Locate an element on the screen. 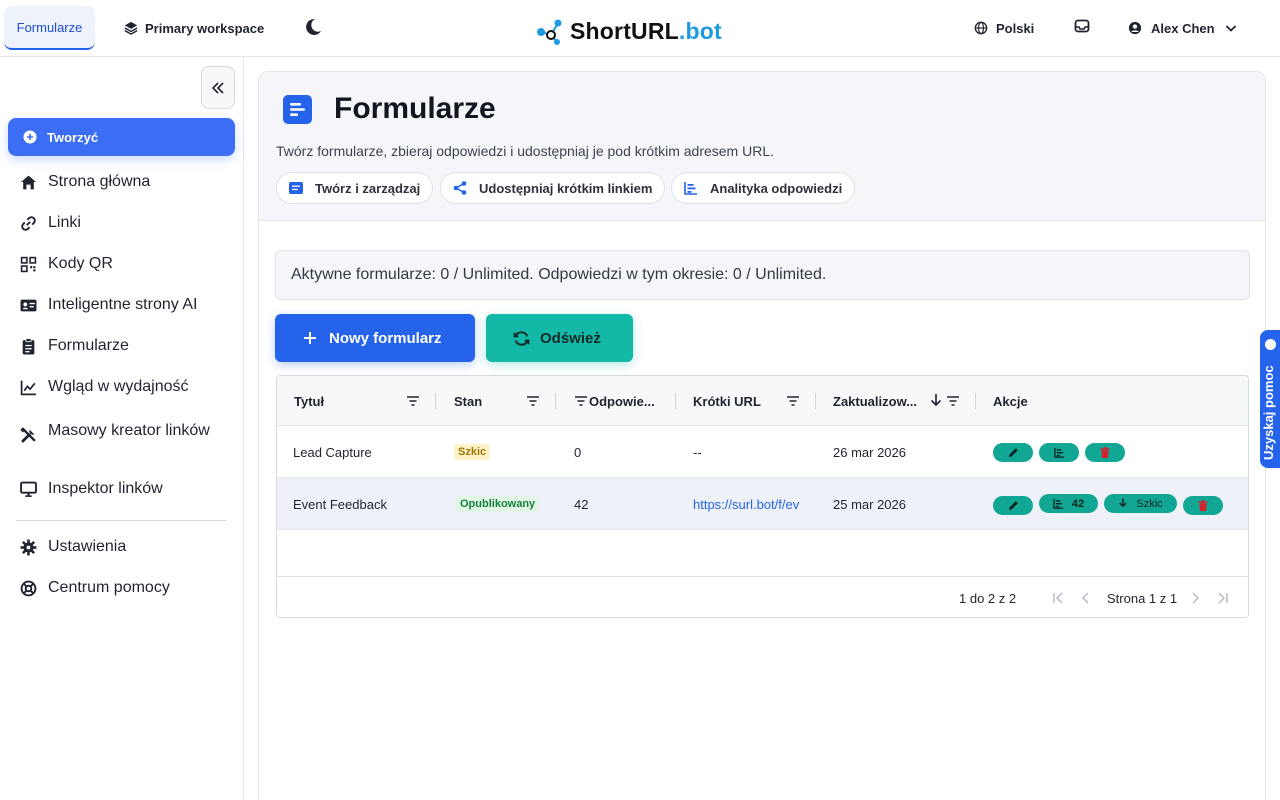  user-menu: Alex Chen is located at coordinates (1183, 28).